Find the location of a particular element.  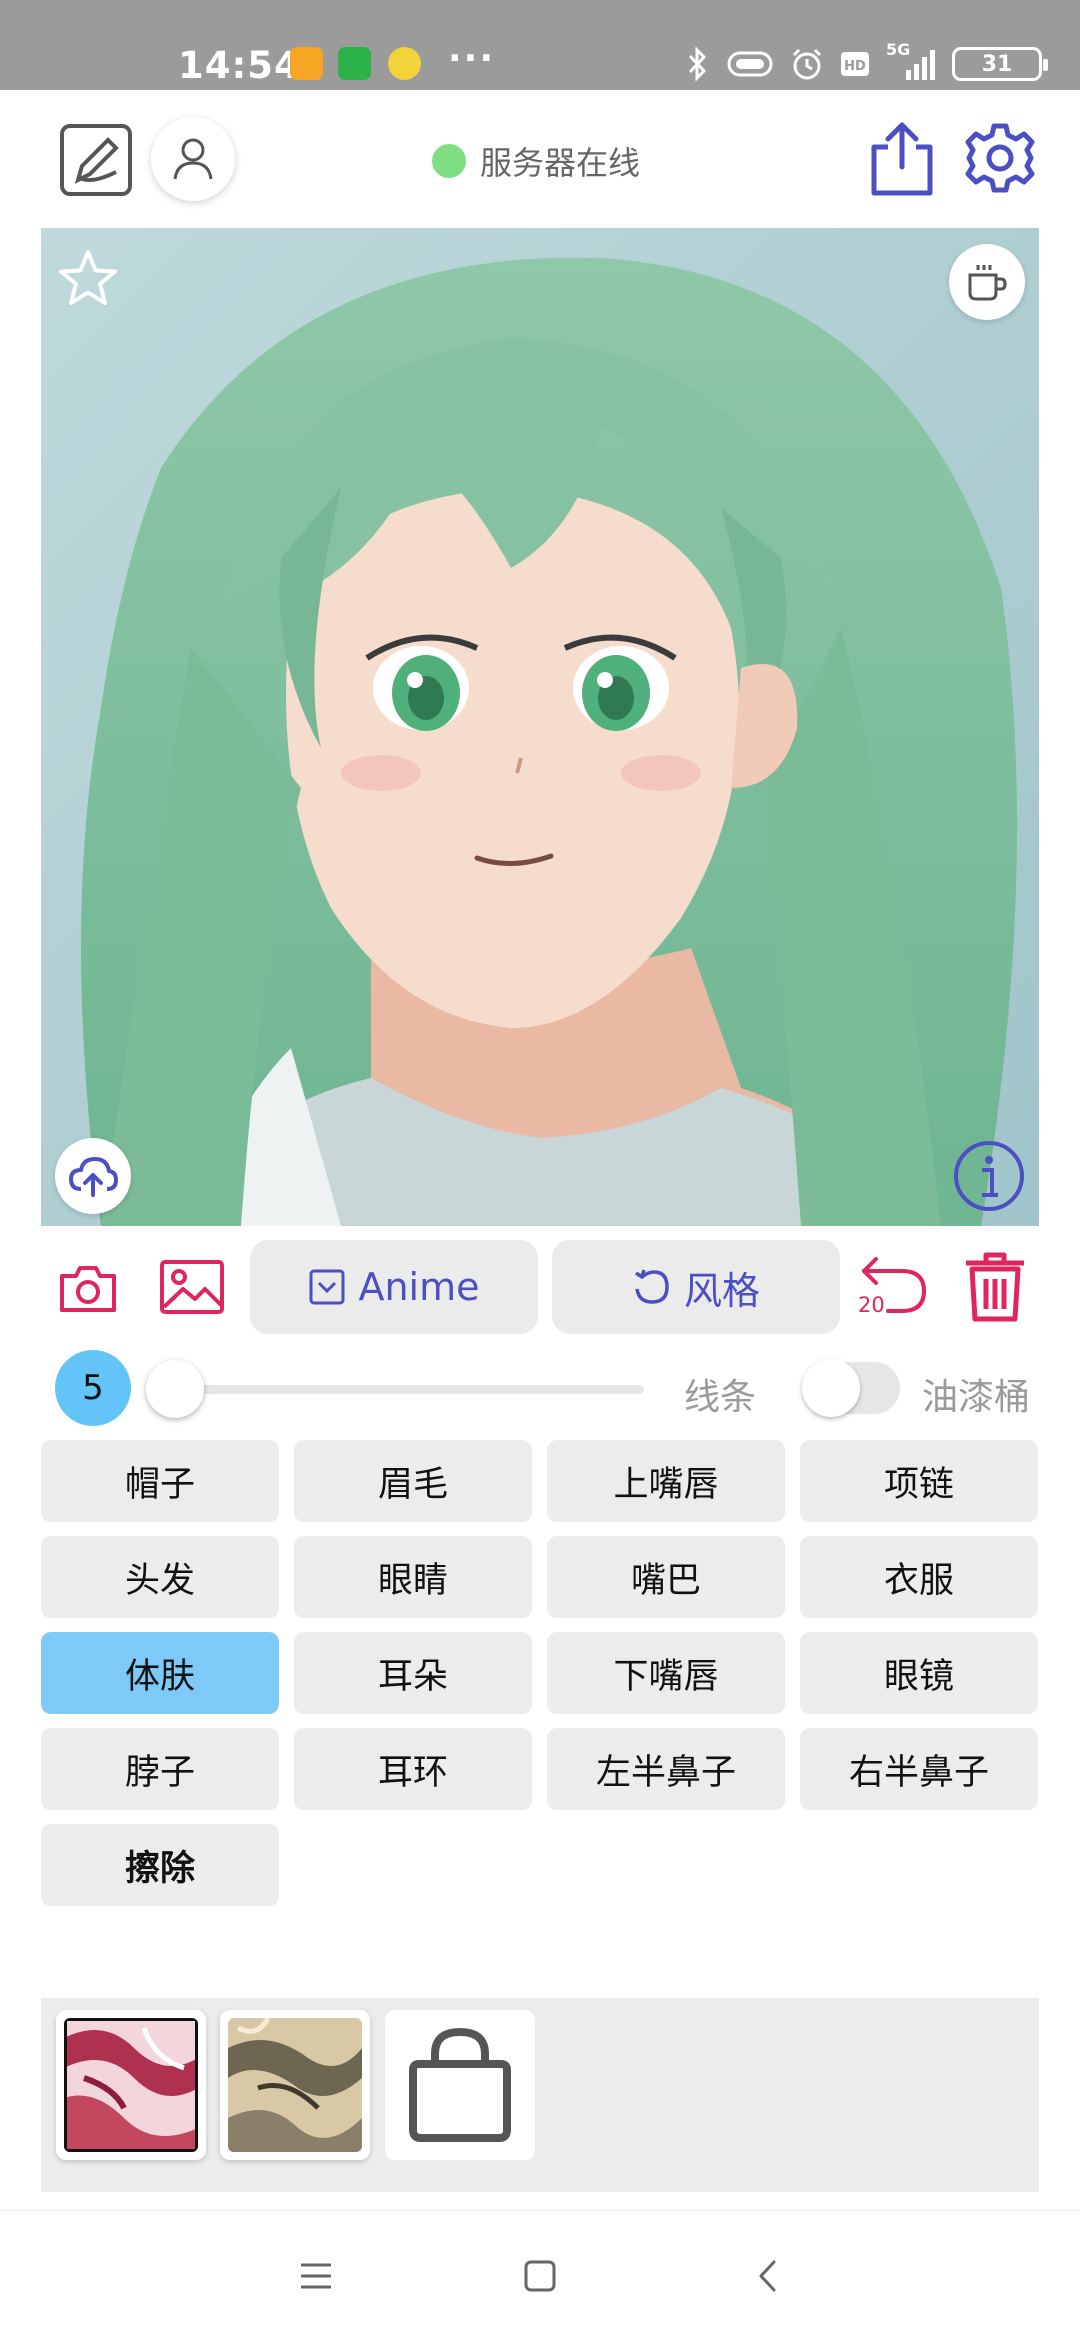

info-icon is located at coordinates (989, 1176).